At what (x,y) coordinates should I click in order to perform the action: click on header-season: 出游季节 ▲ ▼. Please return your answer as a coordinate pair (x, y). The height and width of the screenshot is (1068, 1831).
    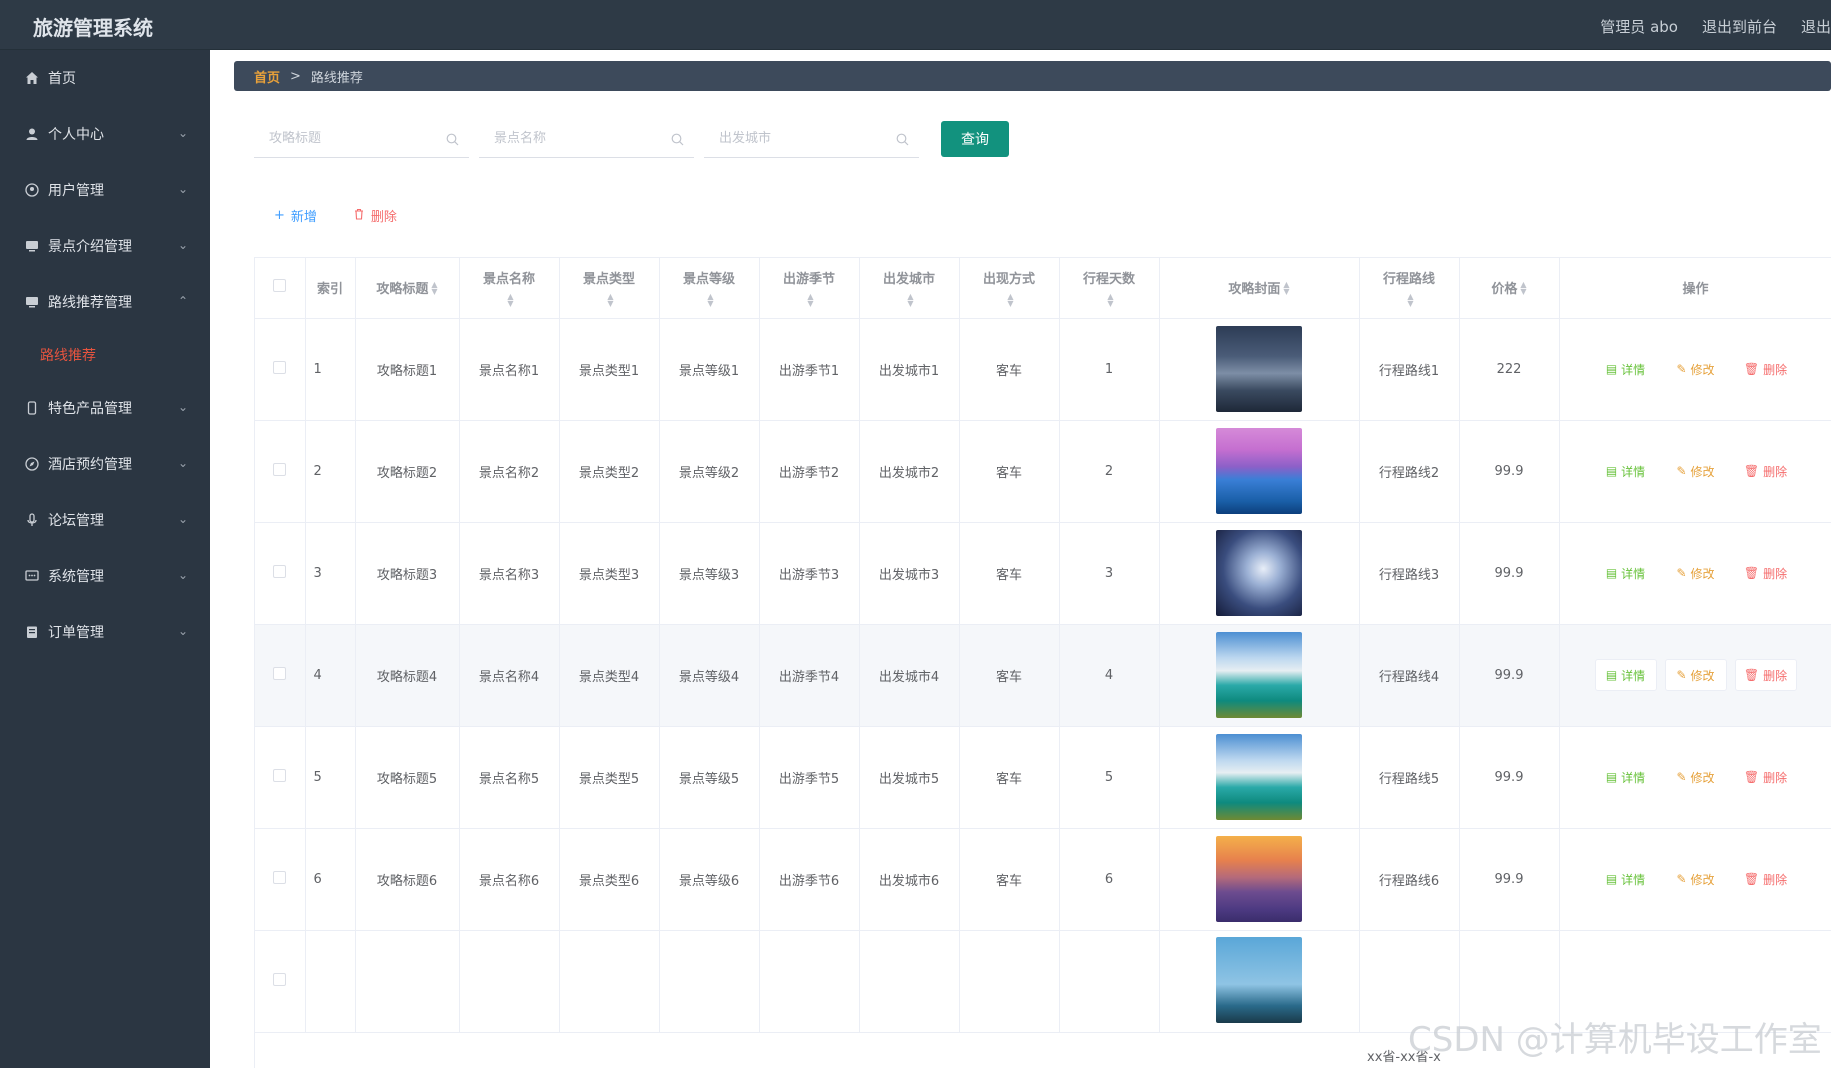
    Looking at the image, I should click on (809, 288).